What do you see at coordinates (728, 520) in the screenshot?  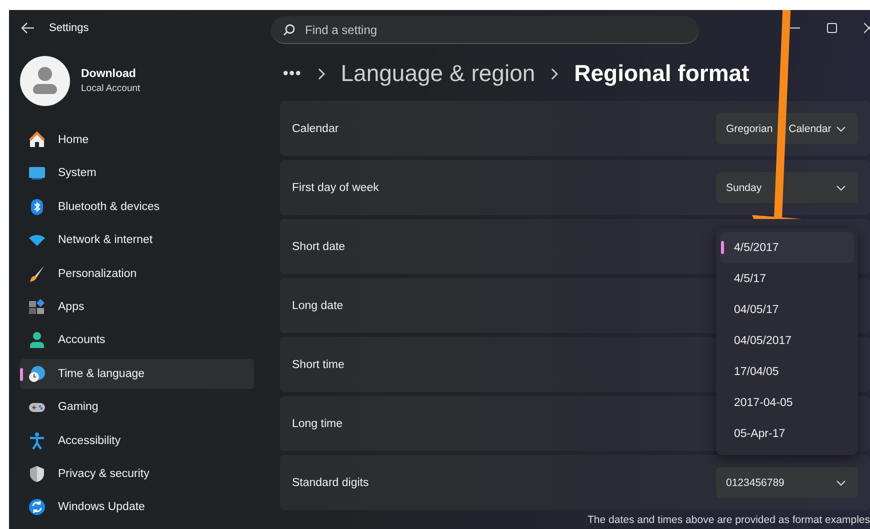 I see `format-examples-note: The dates and times above are provided as format examples` at bounding box center [728, 520].